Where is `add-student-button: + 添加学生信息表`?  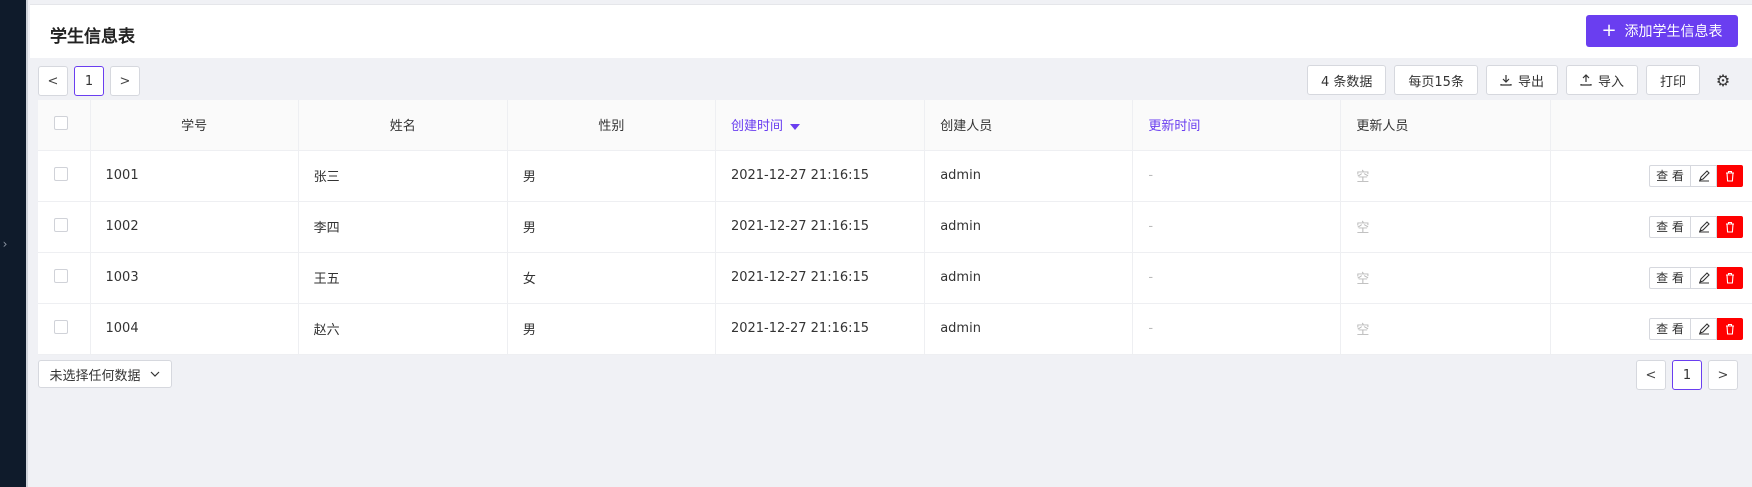
add-student-button: + 添加学生信息表 is located at coordinates (1662, 31).